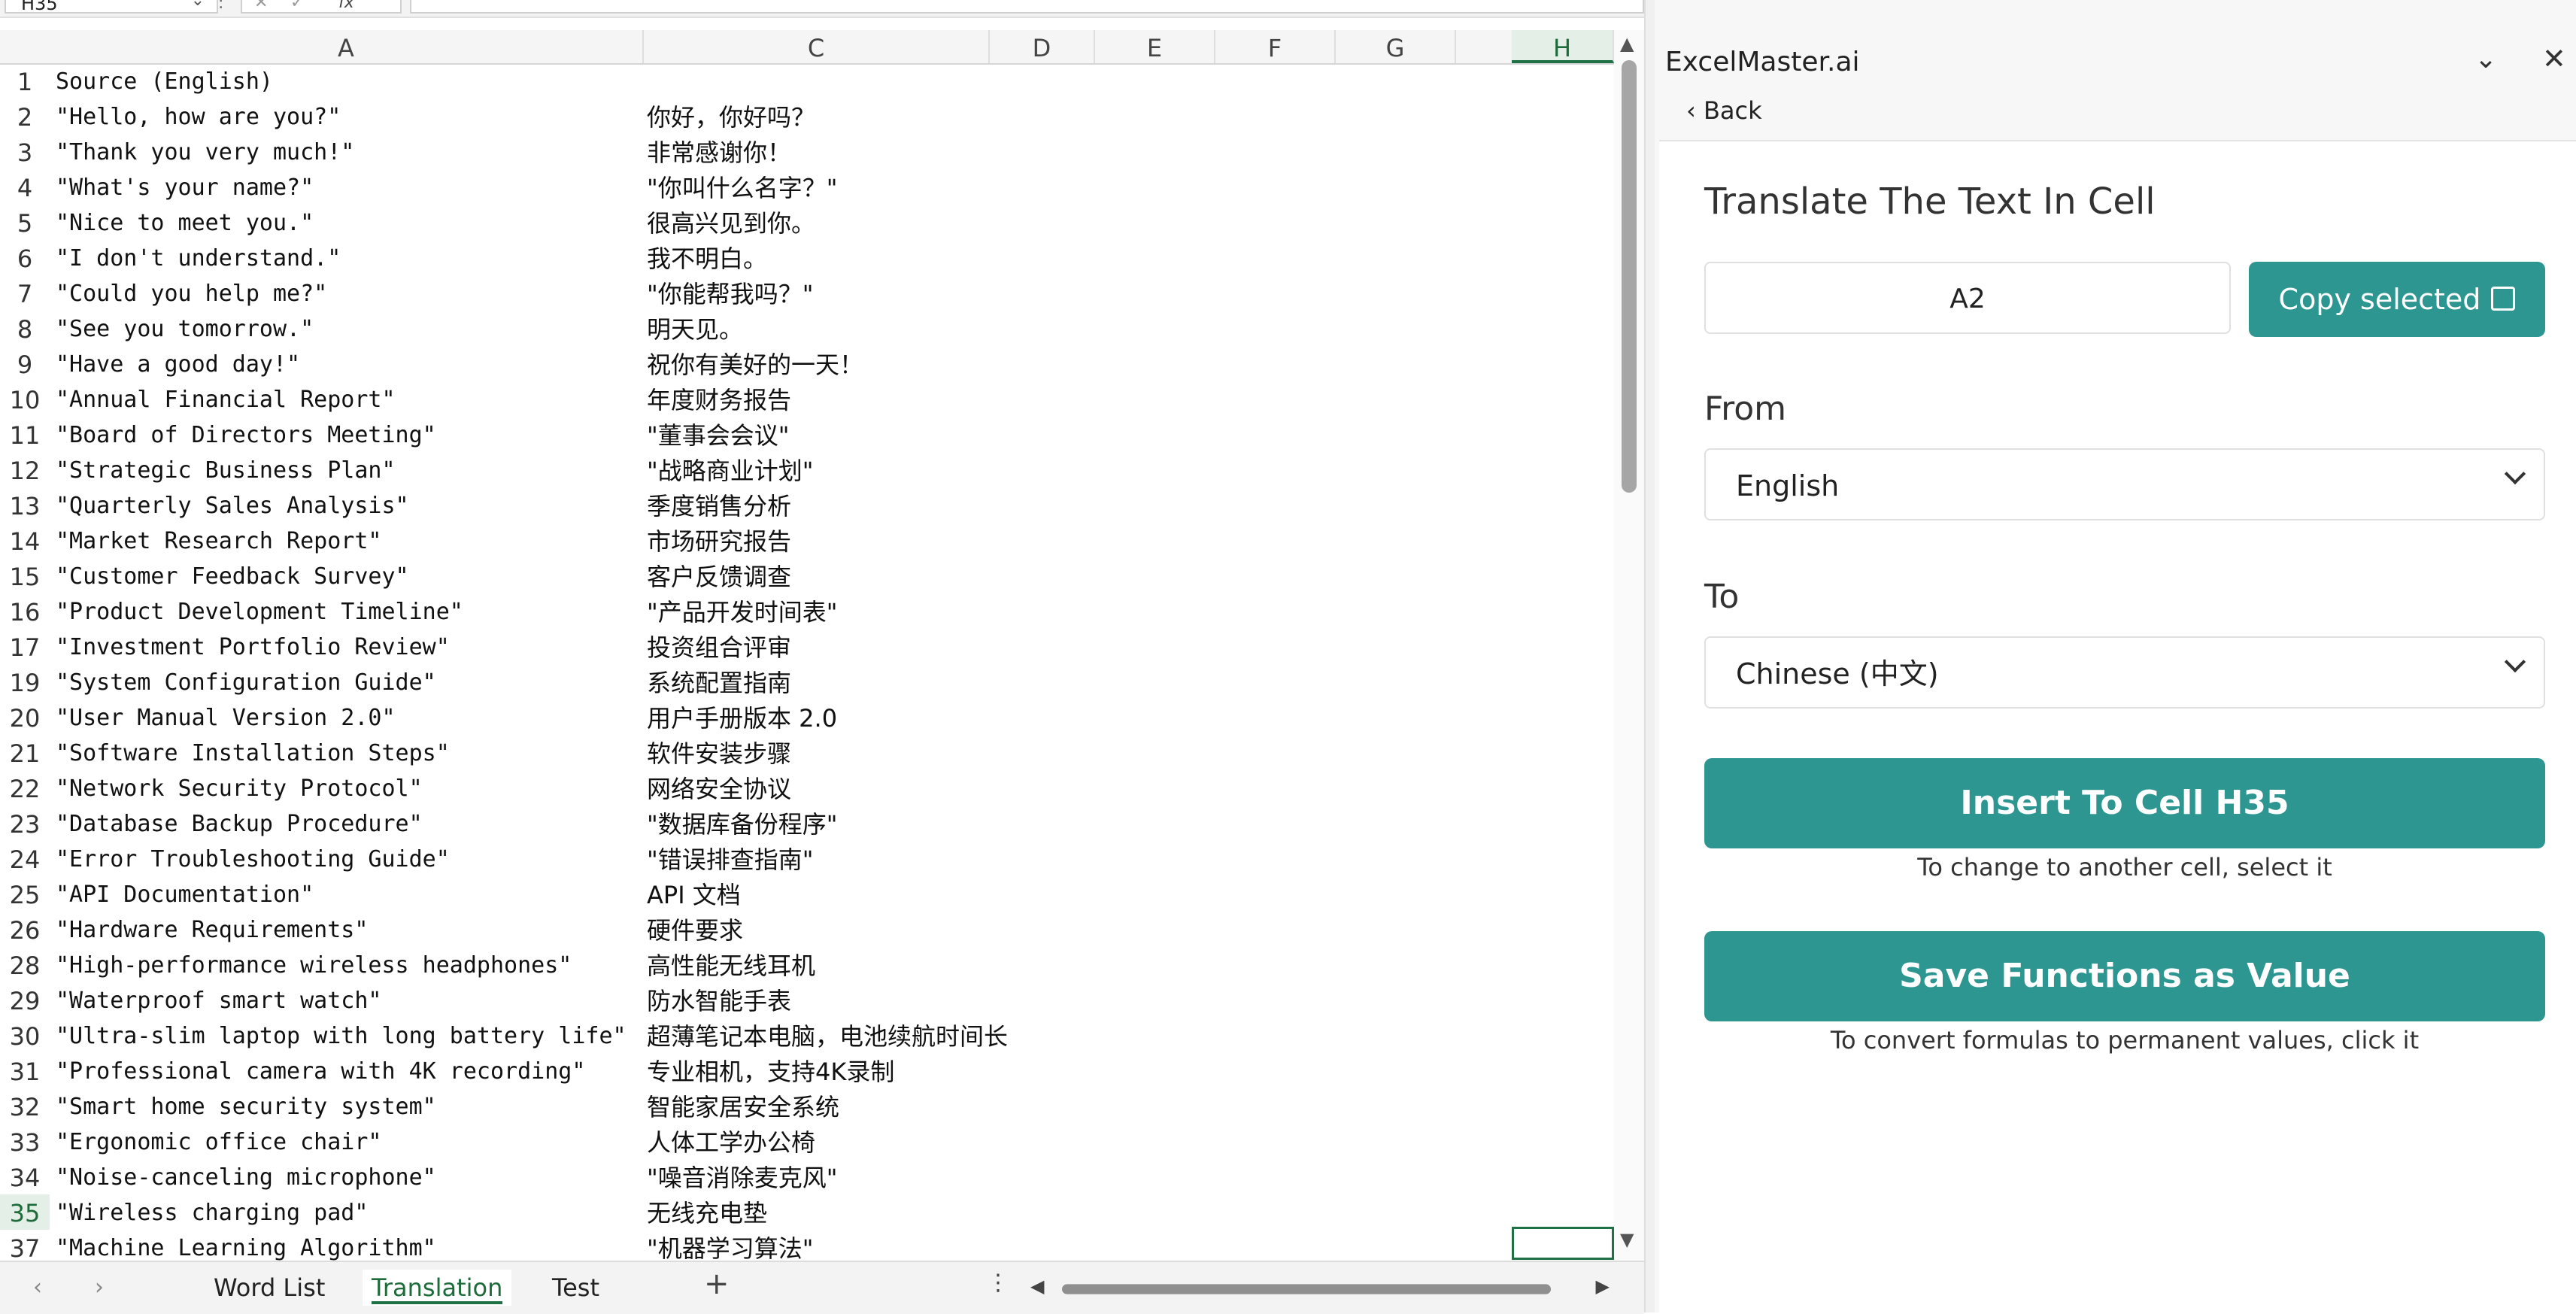 The width and height of the screenshot is (2576, 1314). I want to click on row-number: 21, so click(25, 752).